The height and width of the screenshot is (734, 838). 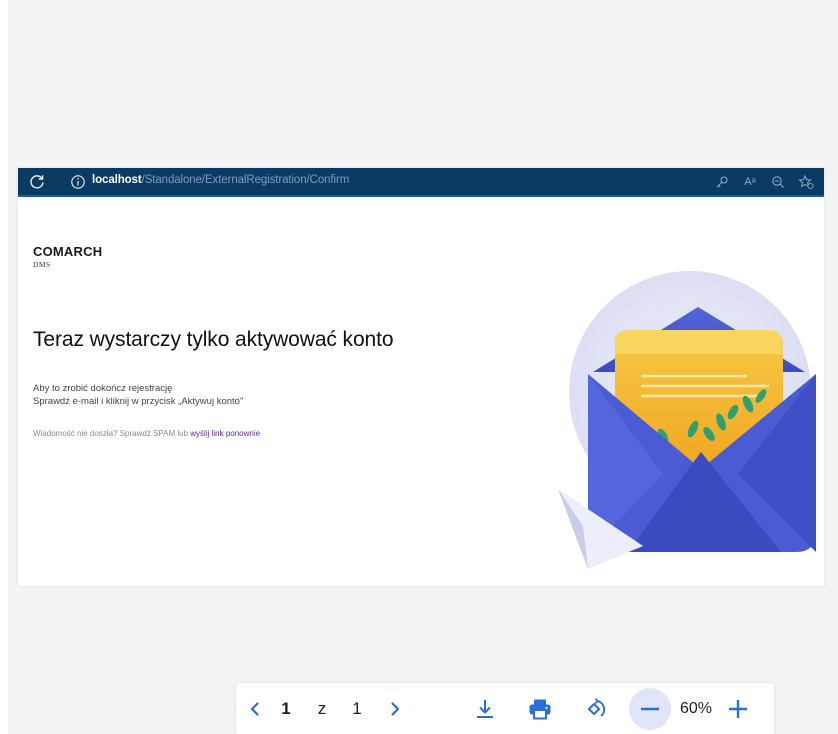 What do you see at coordinates (322, 708) in the screenshot?
I see `page-separator: z` at bounding box center [322, 708].